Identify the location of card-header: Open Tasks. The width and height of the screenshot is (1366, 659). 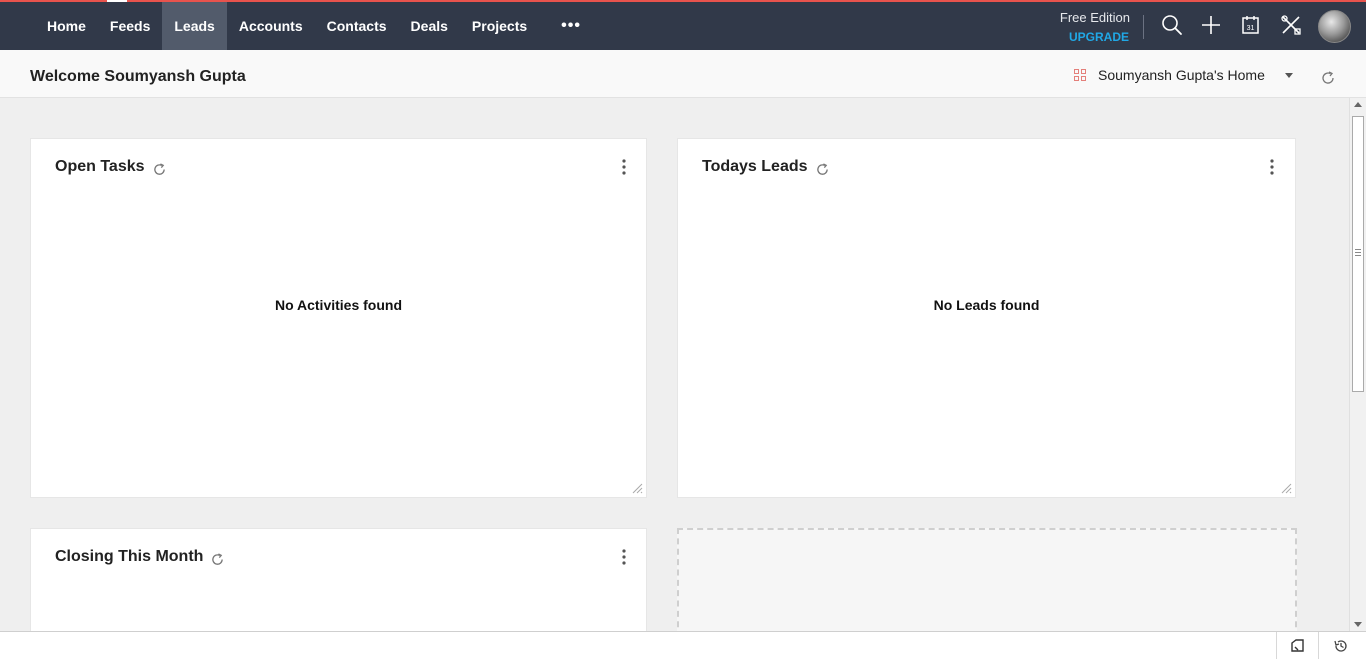
(110, 167).